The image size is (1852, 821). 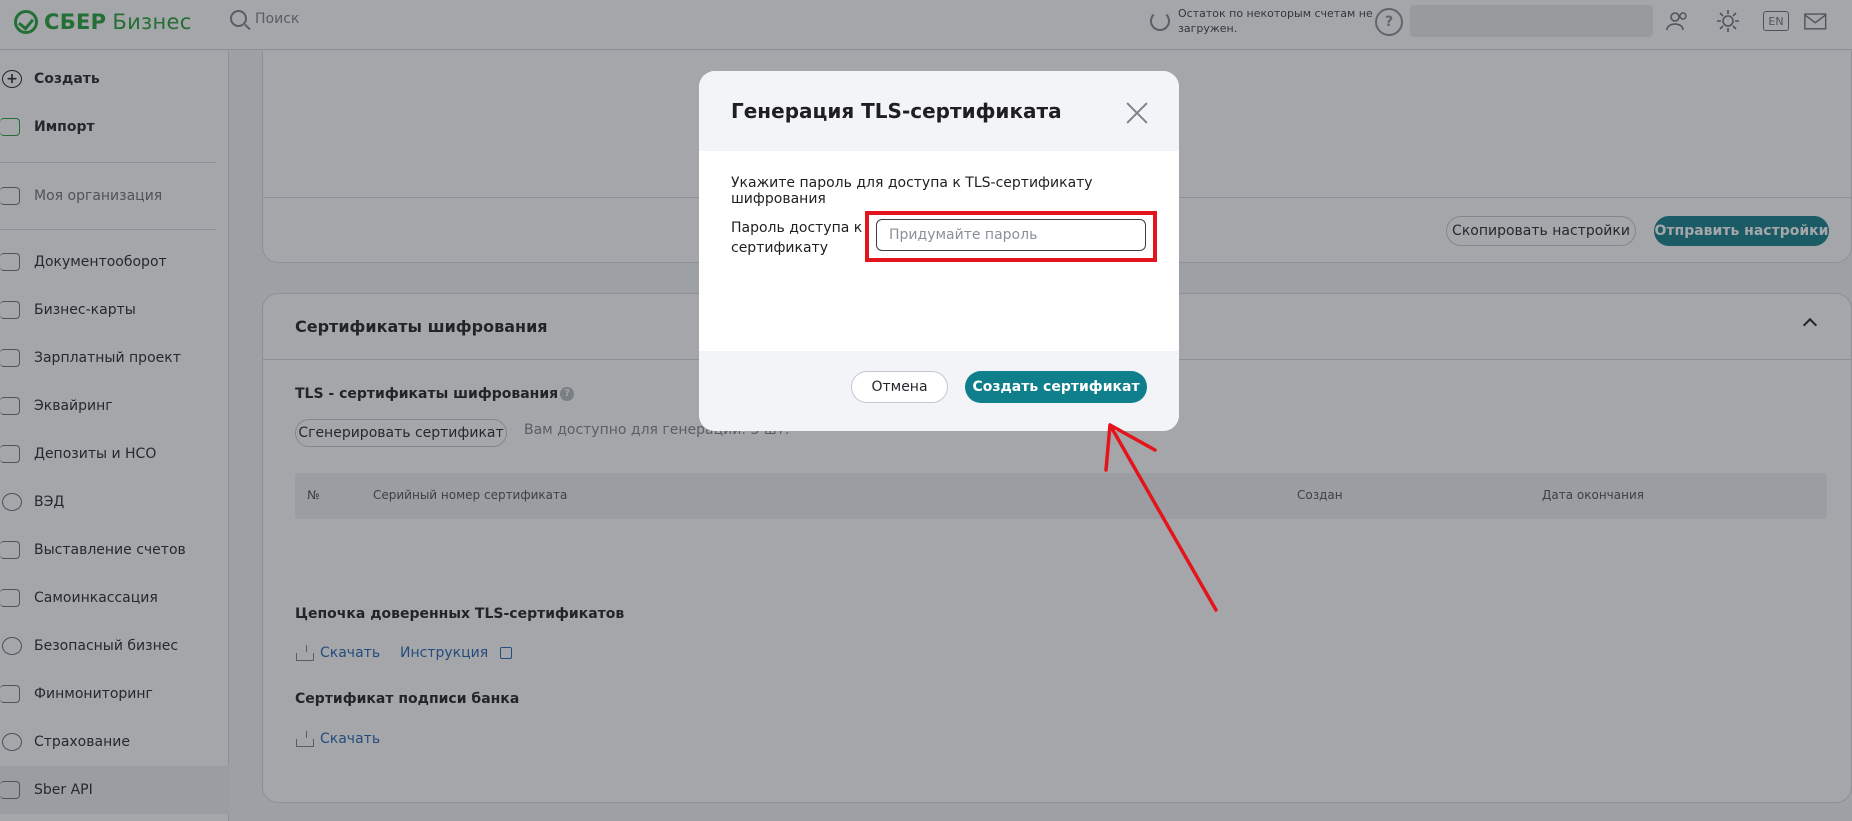 What do you see at coordinates (896, 111) in the screenshot?
I see `modal-title: Генерация TLS-сертификата` at bounding box center [896, 111].